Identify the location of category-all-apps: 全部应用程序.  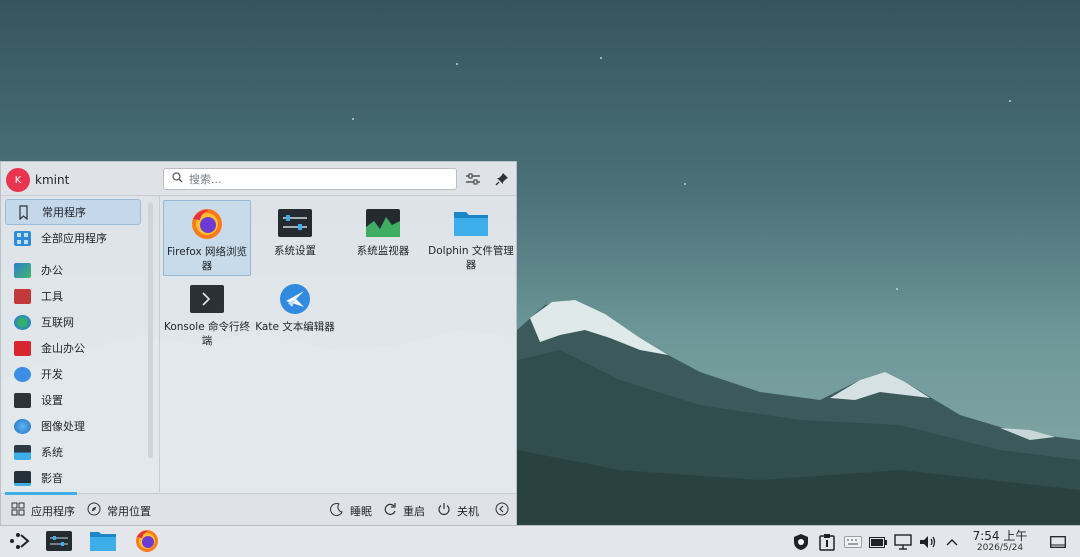
(73, 238).